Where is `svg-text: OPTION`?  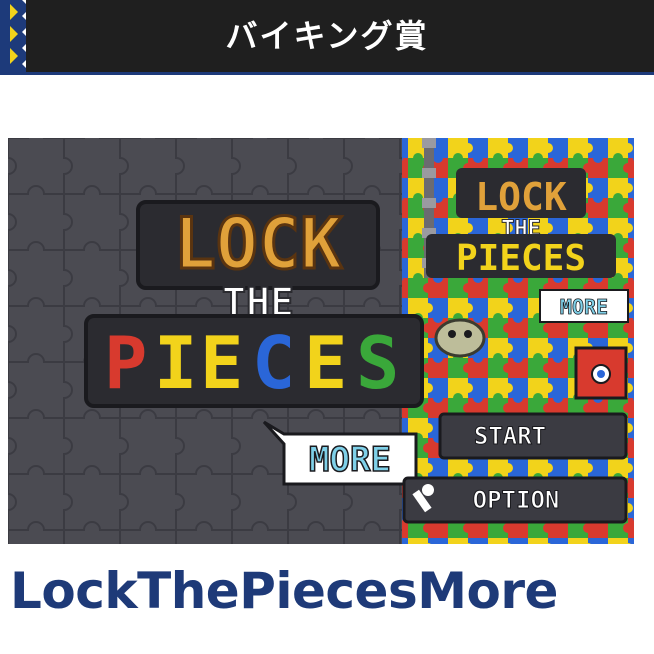 svg-text: OPTION is located at coordinates (516, 500).